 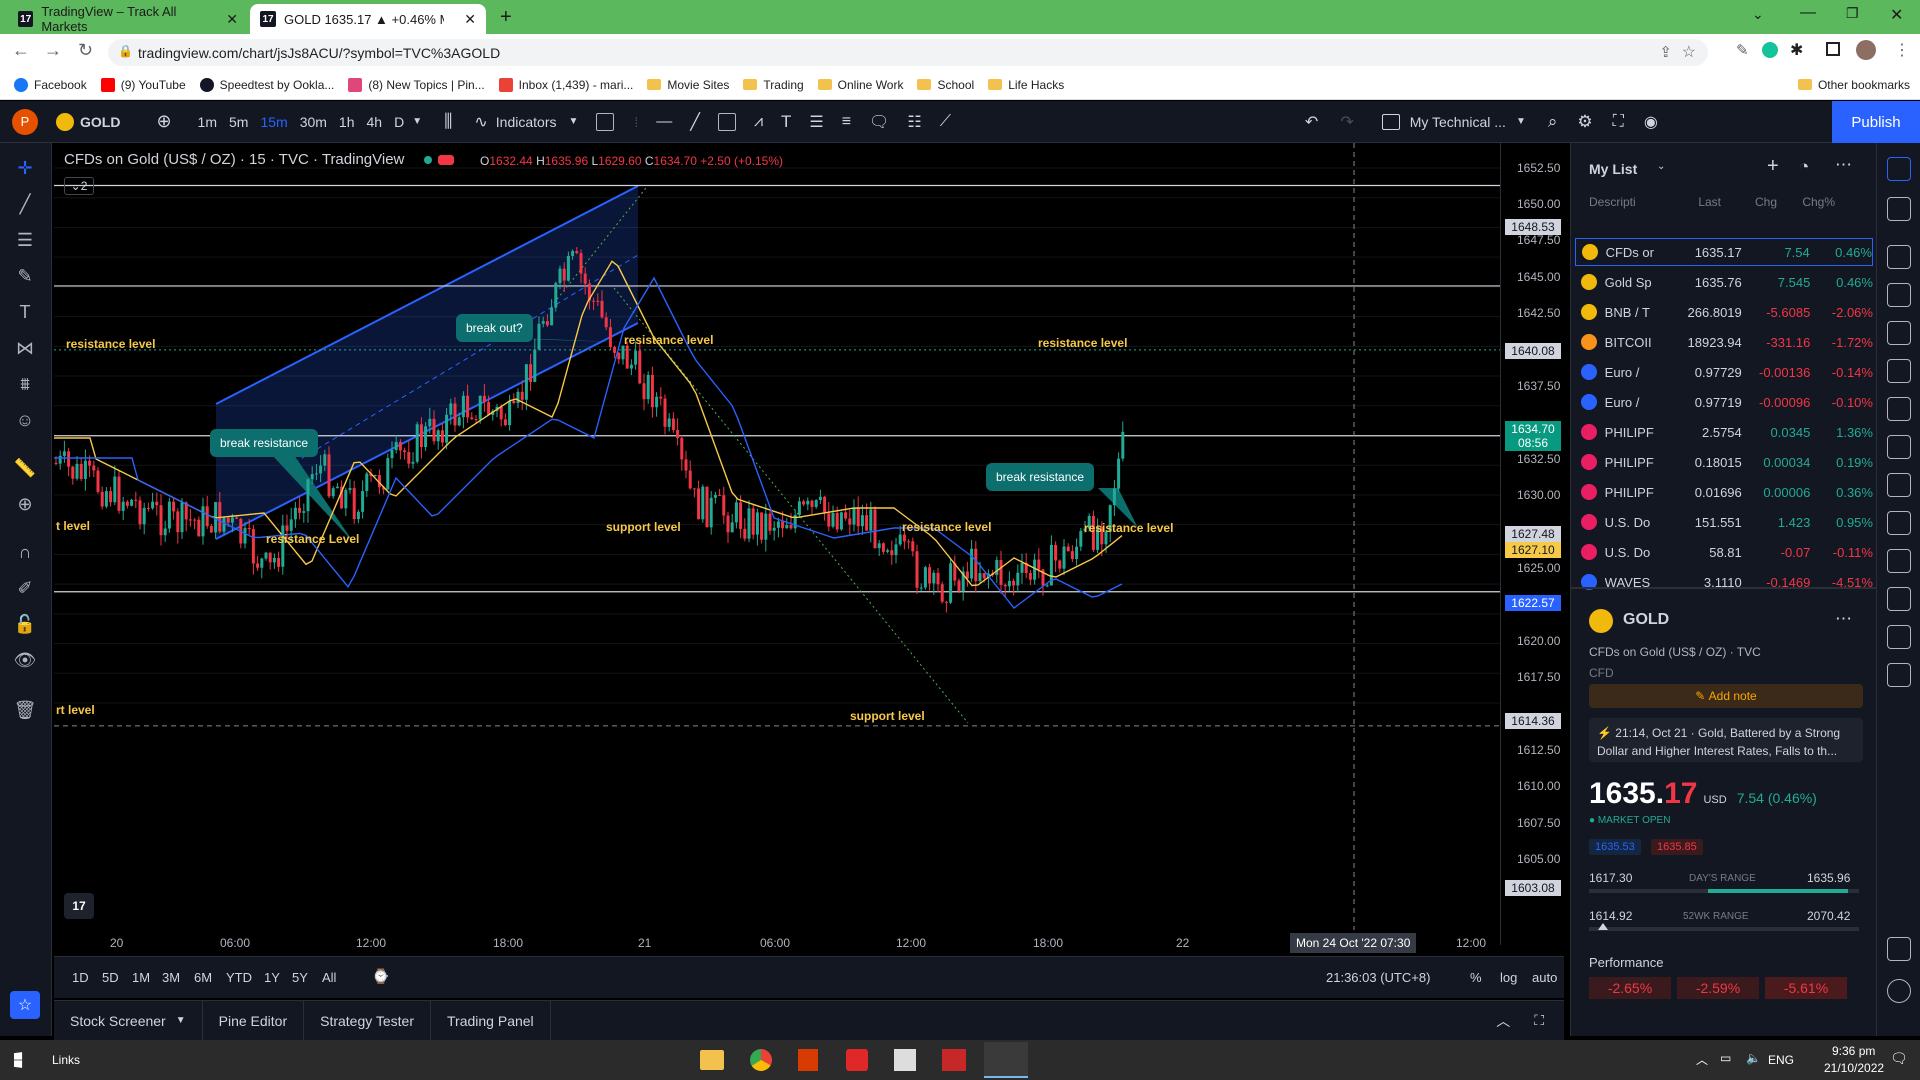 What do you see at coordinates (1899, 561) in the screenshot?
I see `broadcast-icon` at bounding box center [1899, 561].